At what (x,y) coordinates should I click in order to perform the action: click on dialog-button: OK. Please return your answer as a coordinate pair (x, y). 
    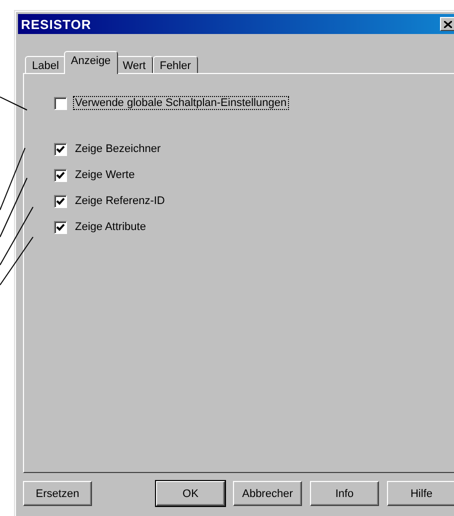
    Looking at the image, I should click on (190, 493).